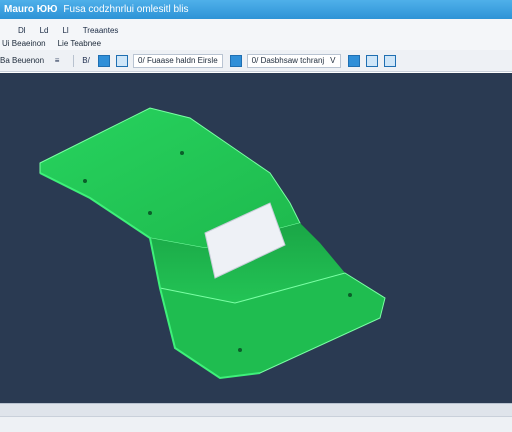 The width and height of the screenshot is (512, 432). Describe the element at coordinates (57, 61) in the screenshot. I see `list-icon: ≡` at that location.